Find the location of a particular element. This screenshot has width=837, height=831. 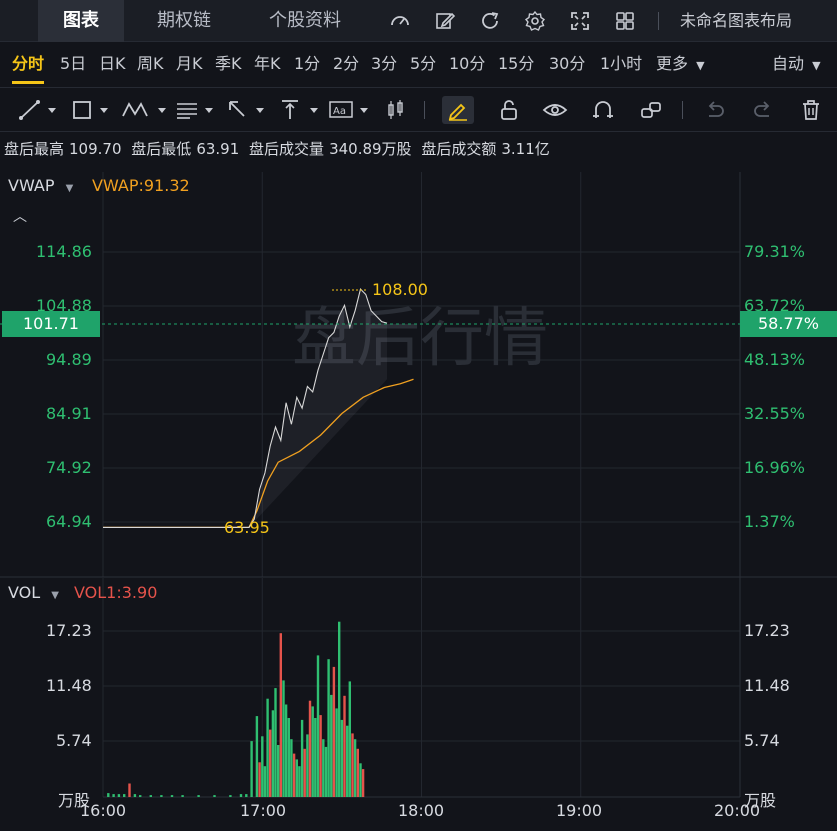

y-right-tick: 32.55% is located at coordinates (775, 413).